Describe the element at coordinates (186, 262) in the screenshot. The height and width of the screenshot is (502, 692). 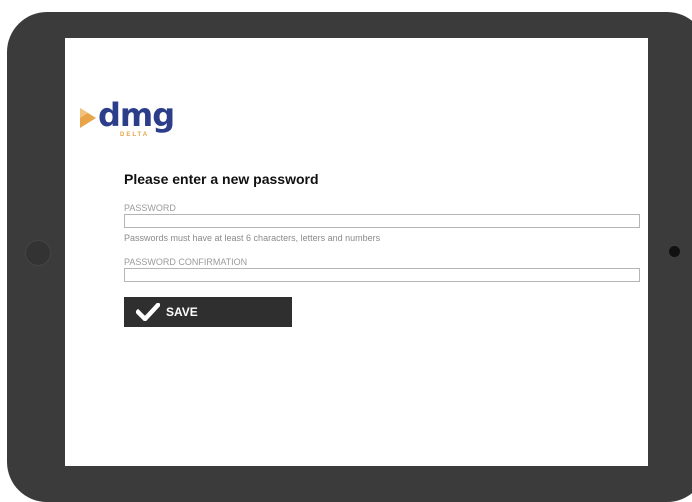
I see `password-confirmation-label: PASSWORD CONFIRMATION` at that location.